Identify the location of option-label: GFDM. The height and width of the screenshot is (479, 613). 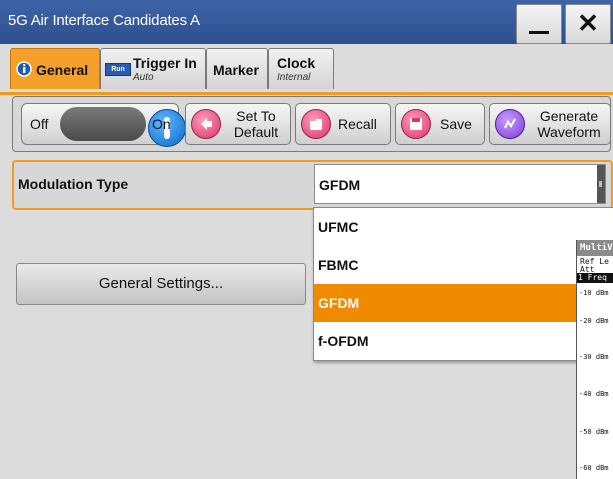
(339, 303).